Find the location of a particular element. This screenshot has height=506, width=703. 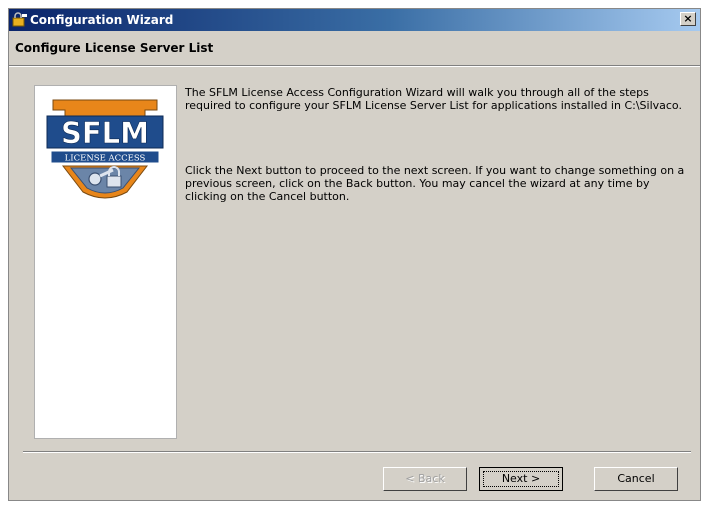

logo-brand: SFLM is located at coordinates (105, 133).